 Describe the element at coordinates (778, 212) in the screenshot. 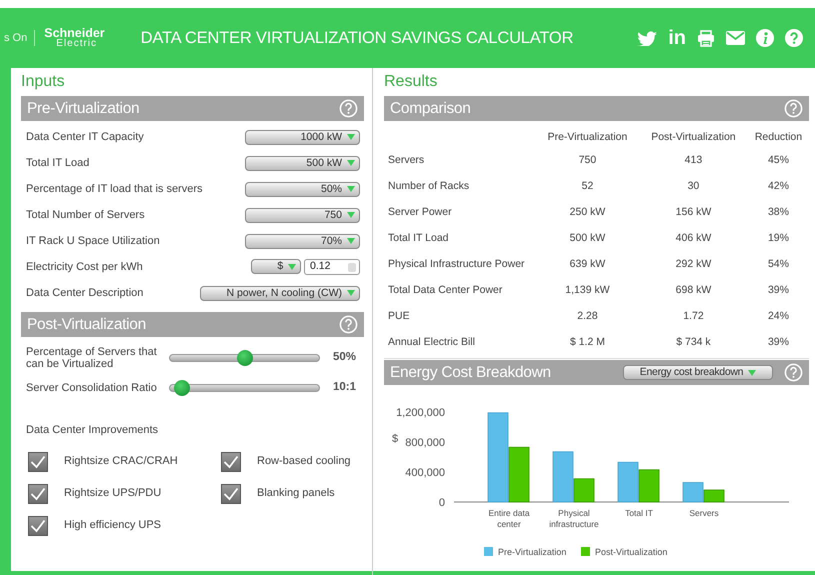

I see `table-cell-text: 38%` at that location.